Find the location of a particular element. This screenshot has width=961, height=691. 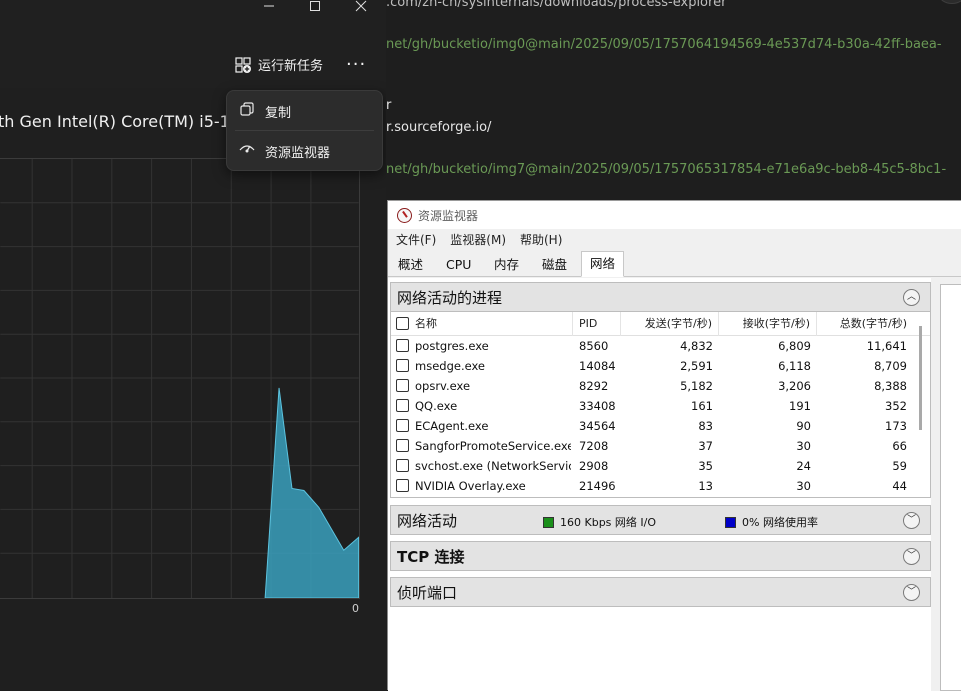

cell-recv: 3,206 is located at coordinates (794, 386).